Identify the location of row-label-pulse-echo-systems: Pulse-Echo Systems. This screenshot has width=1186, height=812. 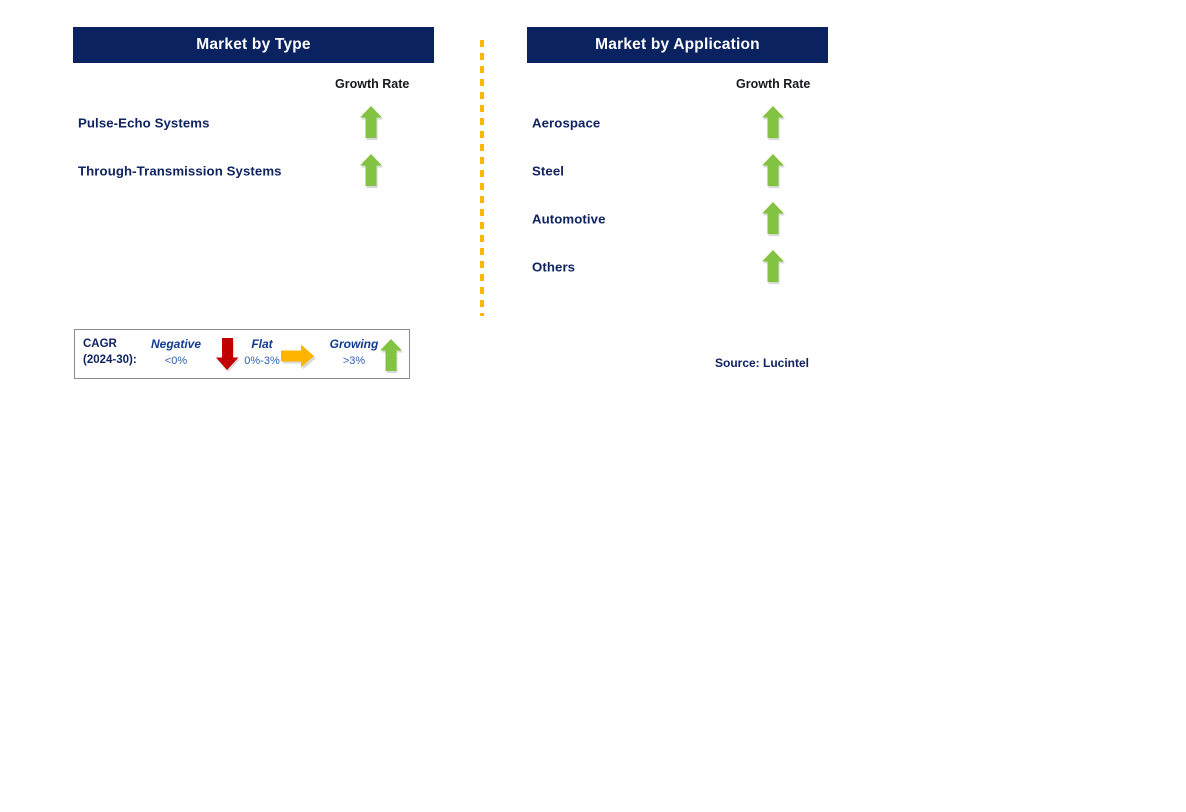
(144, 123).